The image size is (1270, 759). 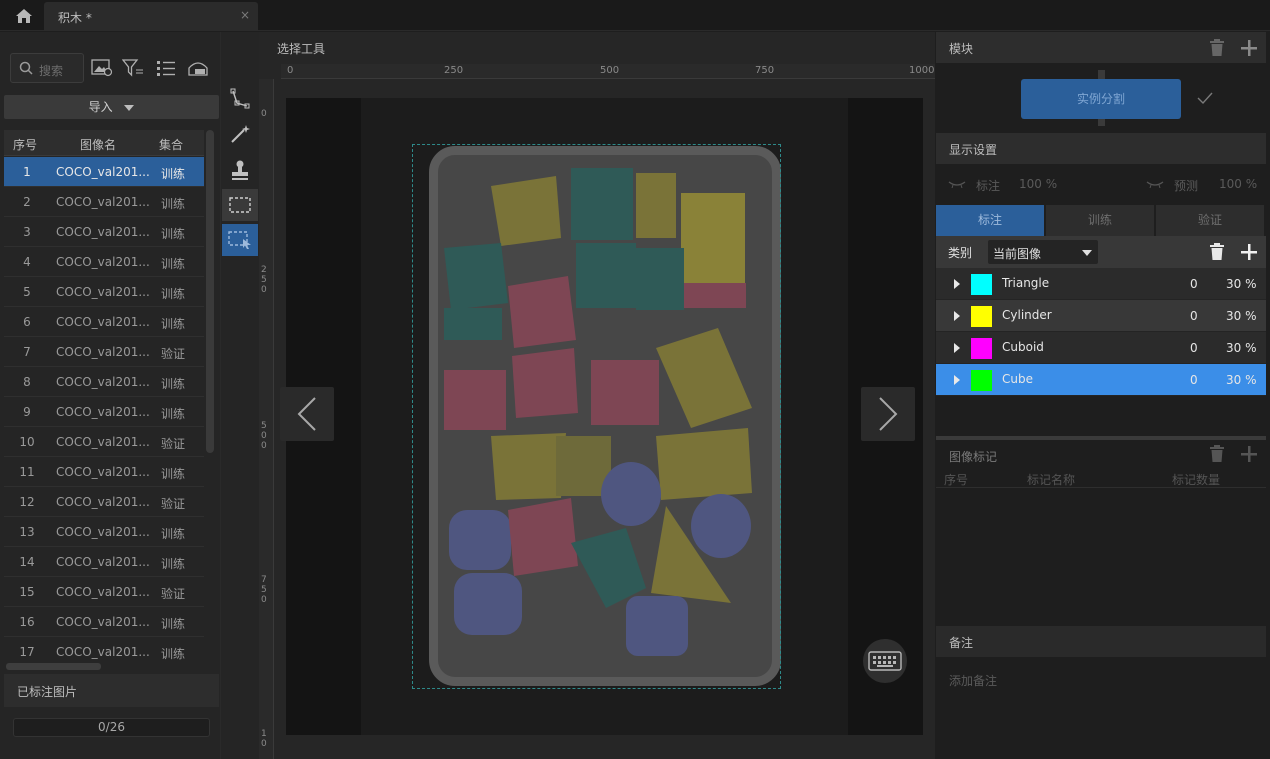 I want to click on module-title: 模块, so click(x=961, y=49).